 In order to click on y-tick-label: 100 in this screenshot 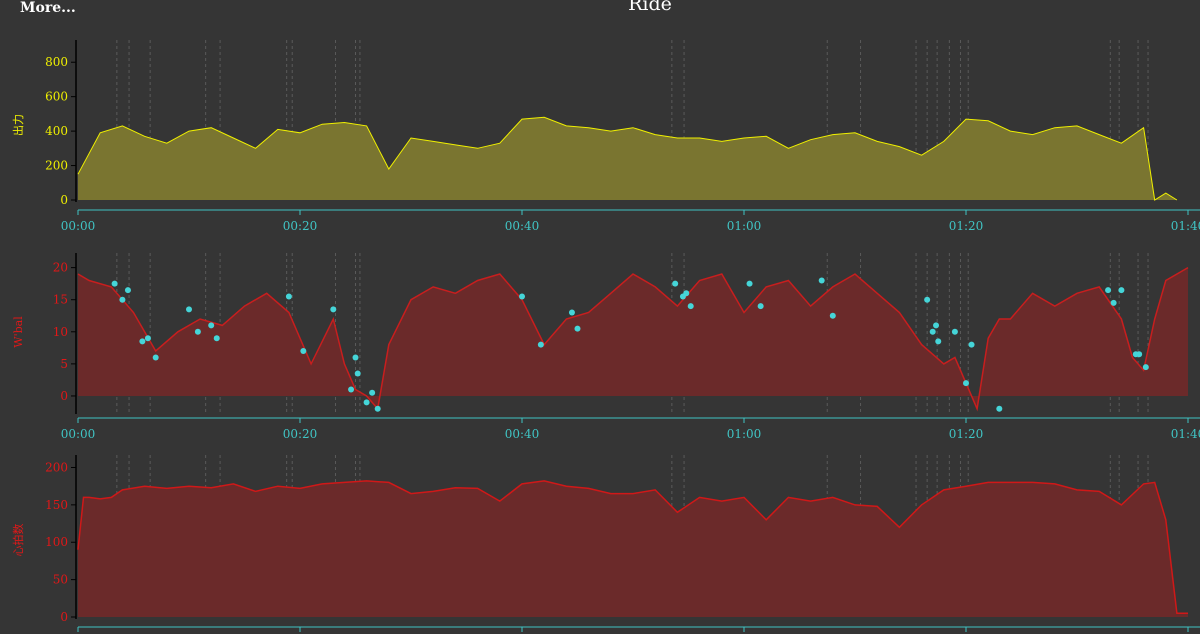, I will do `click(56, 542)`.